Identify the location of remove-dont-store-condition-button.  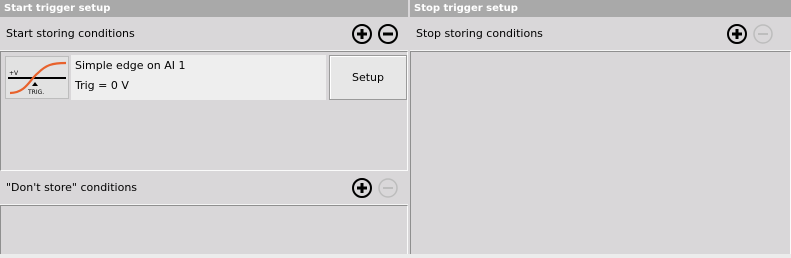
(388, 188).